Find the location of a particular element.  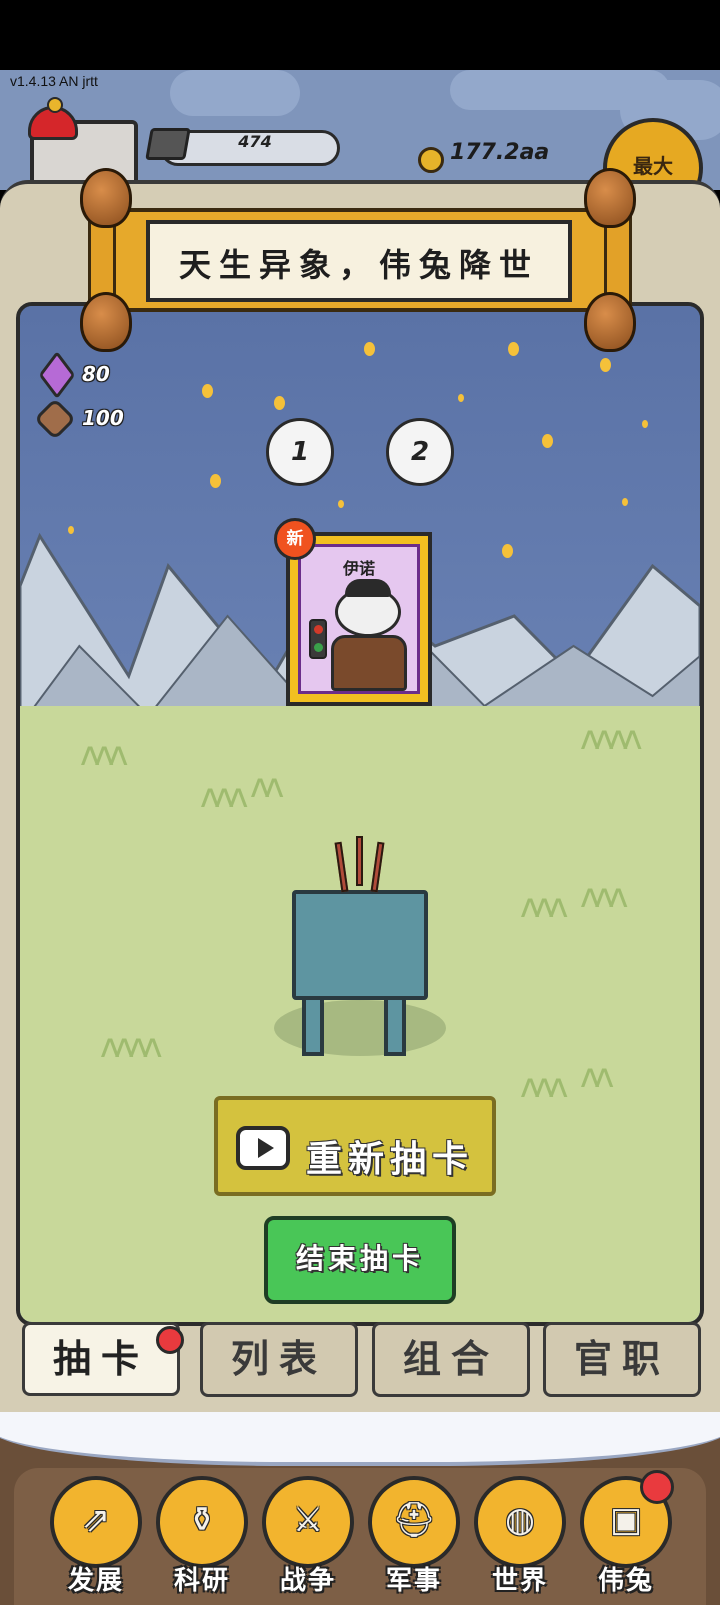

nav-world: ◍ 世界 is located at coordinates (520, 1540).